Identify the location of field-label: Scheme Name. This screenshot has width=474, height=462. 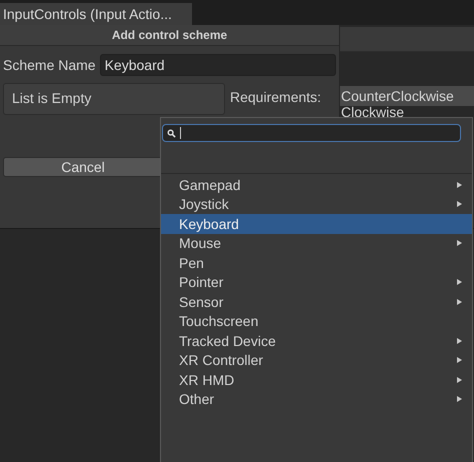
(49, 65).